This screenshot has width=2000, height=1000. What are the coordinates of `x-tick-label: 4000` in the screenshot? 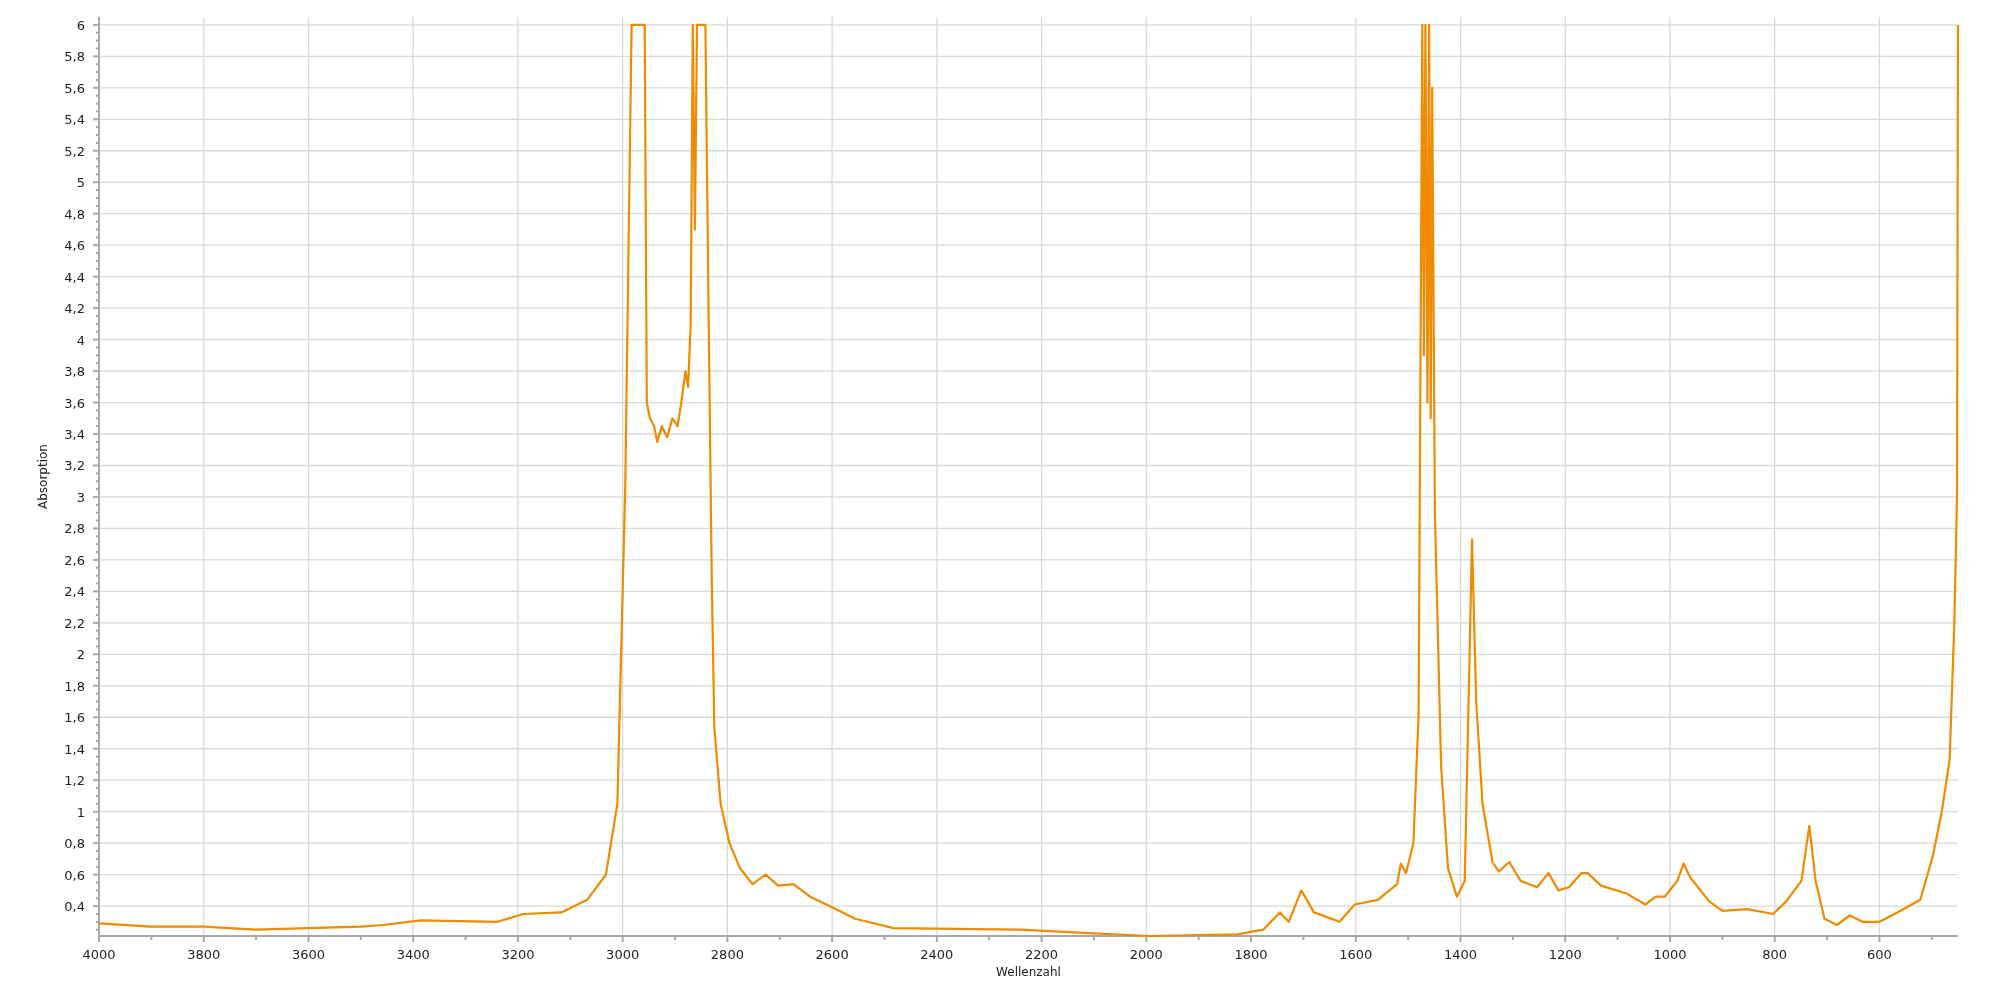 It's located at (99, 954).